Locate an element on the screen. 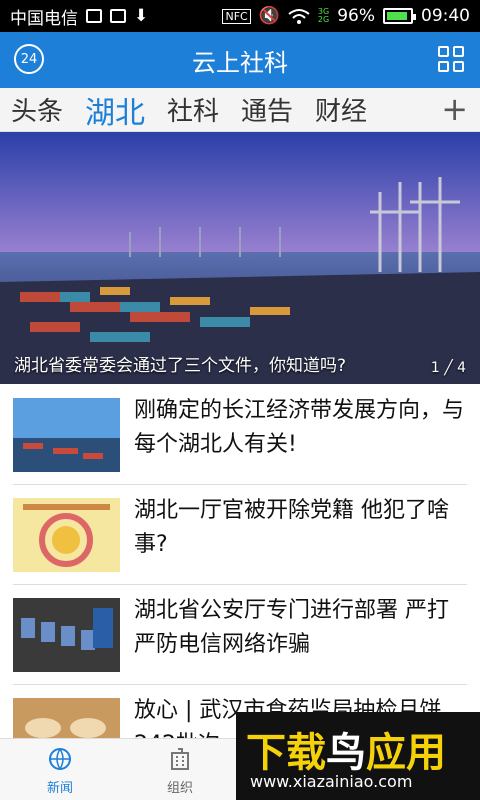  tab-hubei: 湖北 is located at coordinates (115, 110).